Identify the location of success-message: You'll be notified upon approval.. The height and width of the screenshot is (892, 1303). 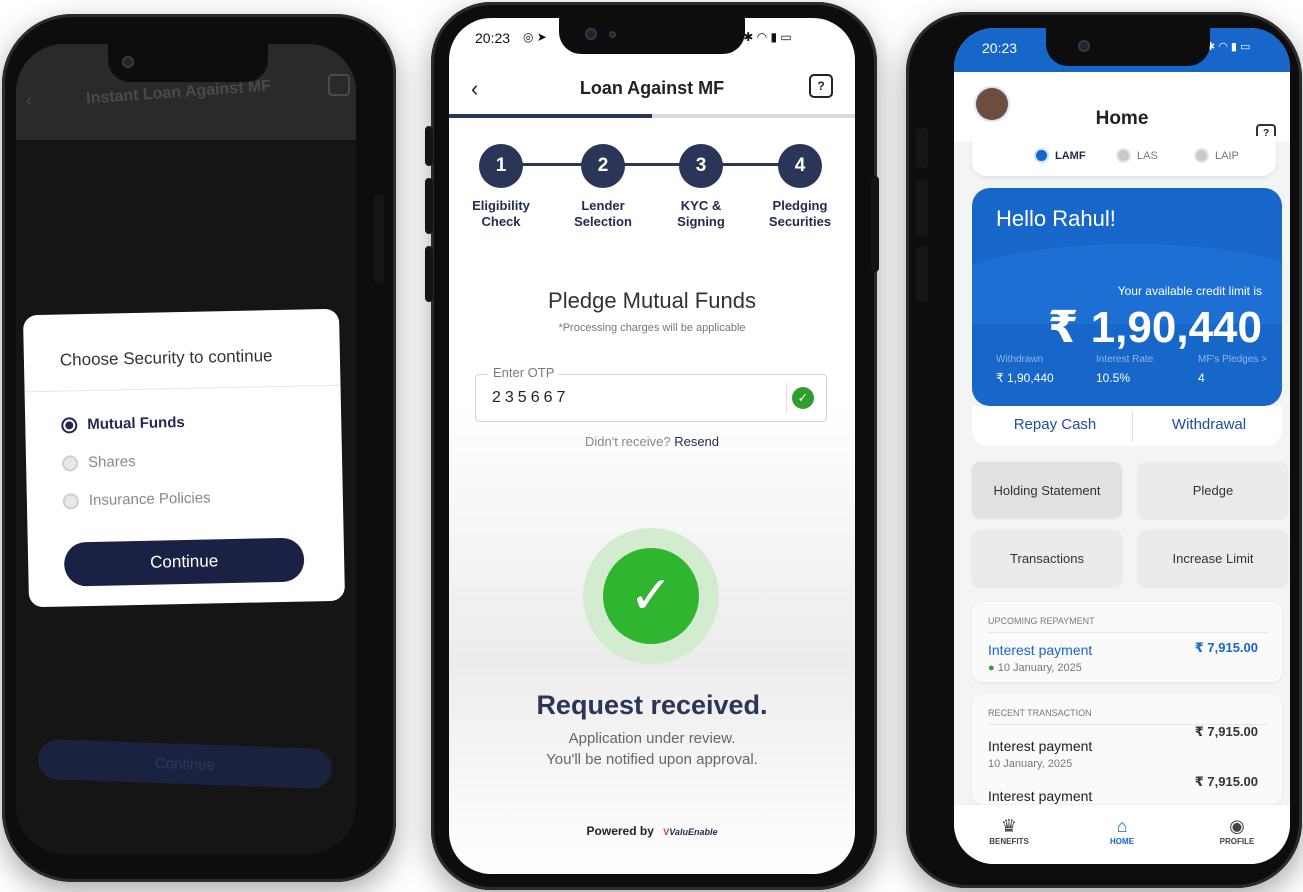
(652, 759).